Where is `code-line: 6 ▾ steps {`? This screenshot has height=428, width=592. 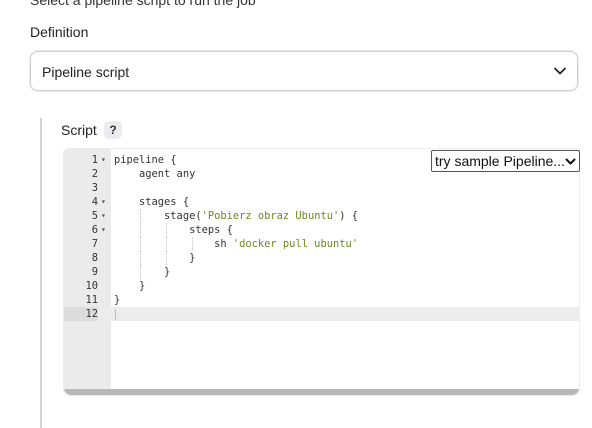 code-line: 6 ▾ steps { is located at coordinates (321, 230).